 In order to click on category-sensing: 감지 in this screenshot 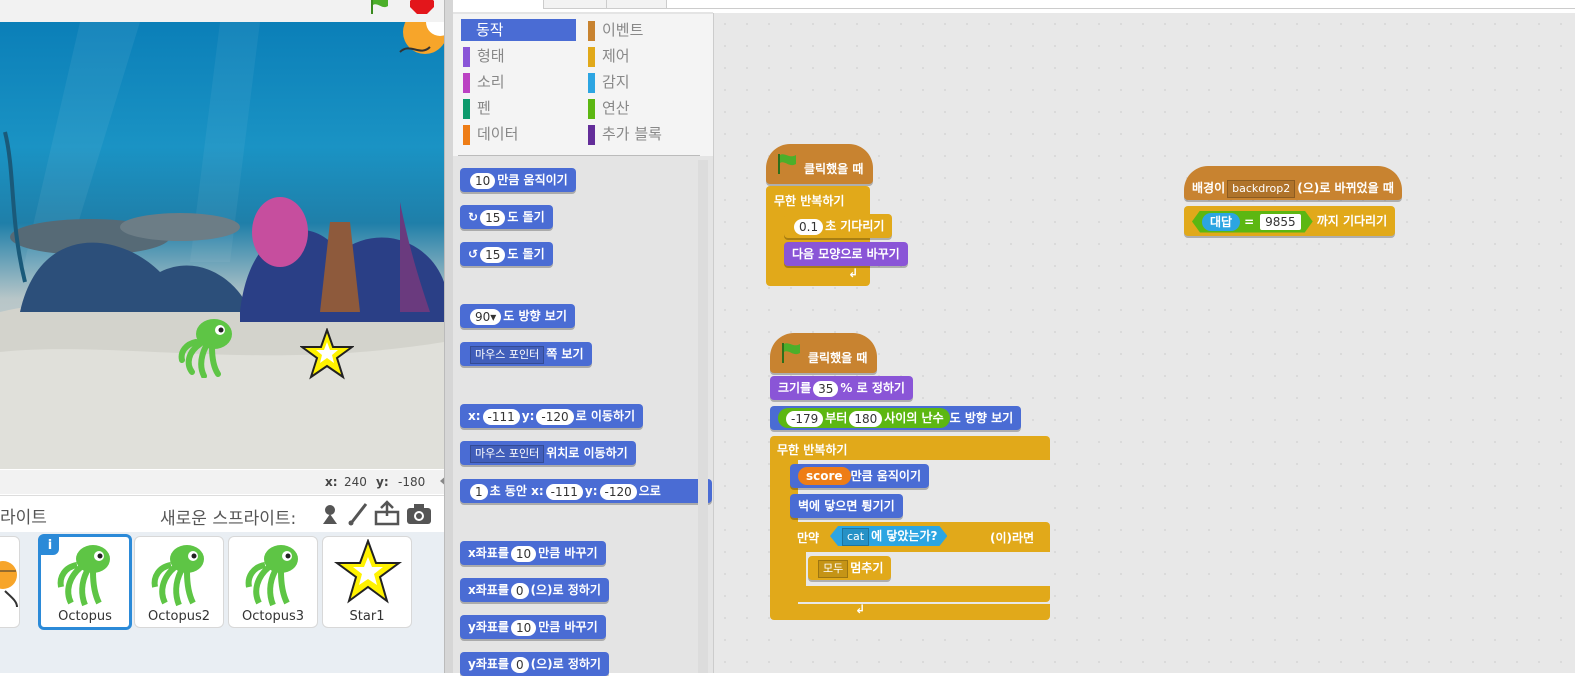, I will do `click(650, 82)`.